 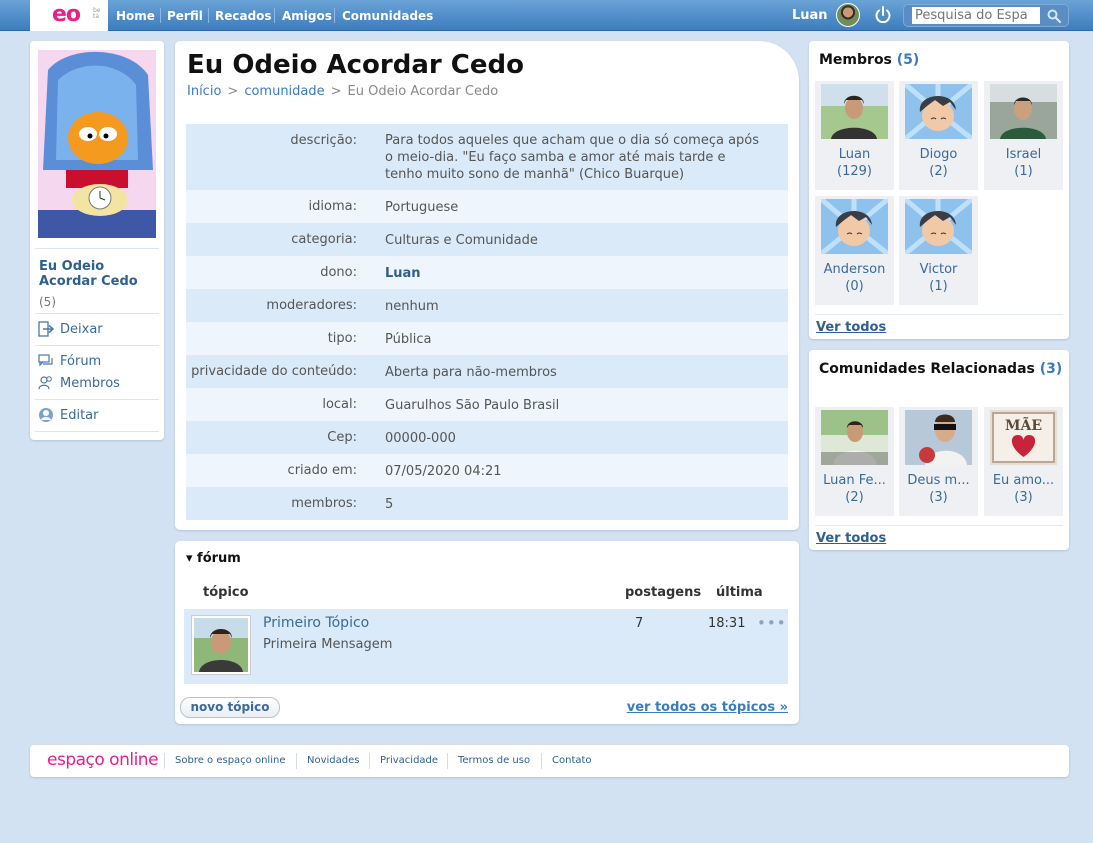 I want to click on community-name-link: Eu Odeio Acordar Cedo, so click(x=94, y=274).